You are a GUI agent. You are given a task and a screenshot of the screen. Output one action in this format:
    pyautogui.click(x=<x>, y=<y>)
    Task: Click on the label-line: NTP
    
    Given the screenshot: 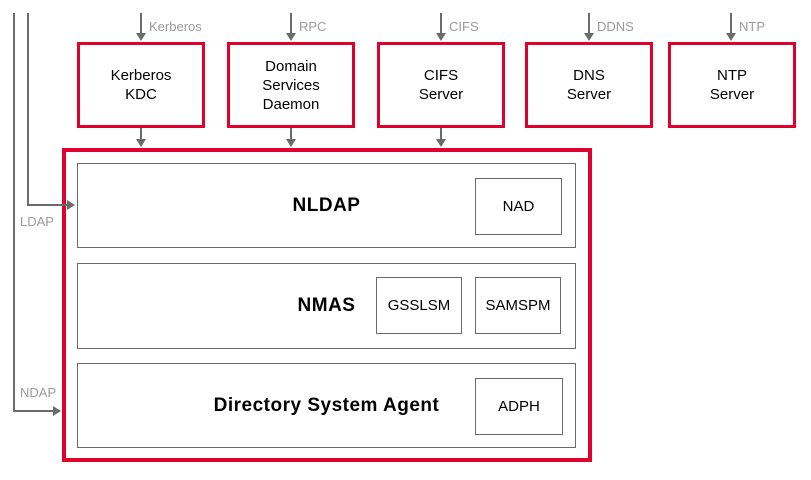 What is the action you would take?
    pyautogui.click(x=732, y=75)
    